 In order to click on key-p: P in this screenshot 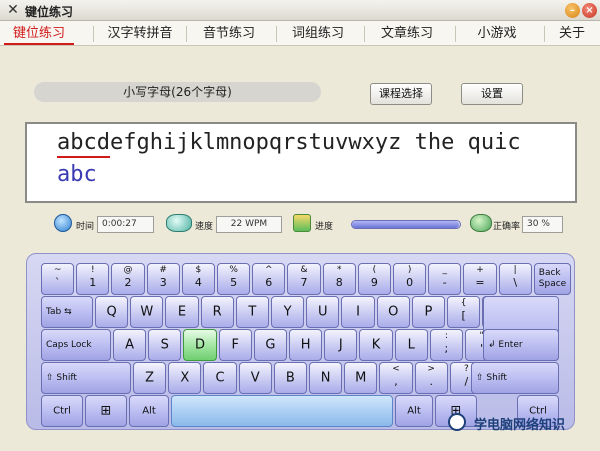, I will do `click(428, 312)`.